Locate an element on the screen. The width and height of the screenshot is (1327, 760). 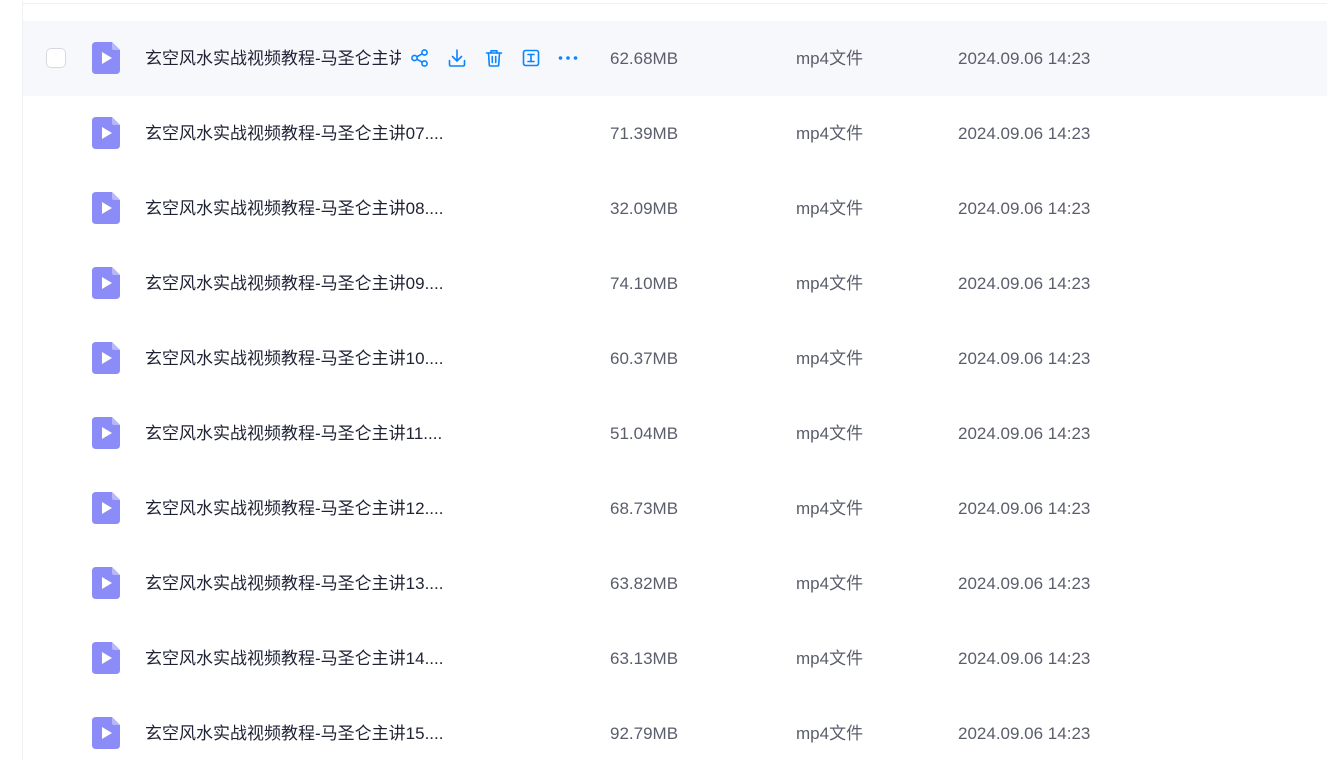
download-icon is located at coordinates (457, 58).